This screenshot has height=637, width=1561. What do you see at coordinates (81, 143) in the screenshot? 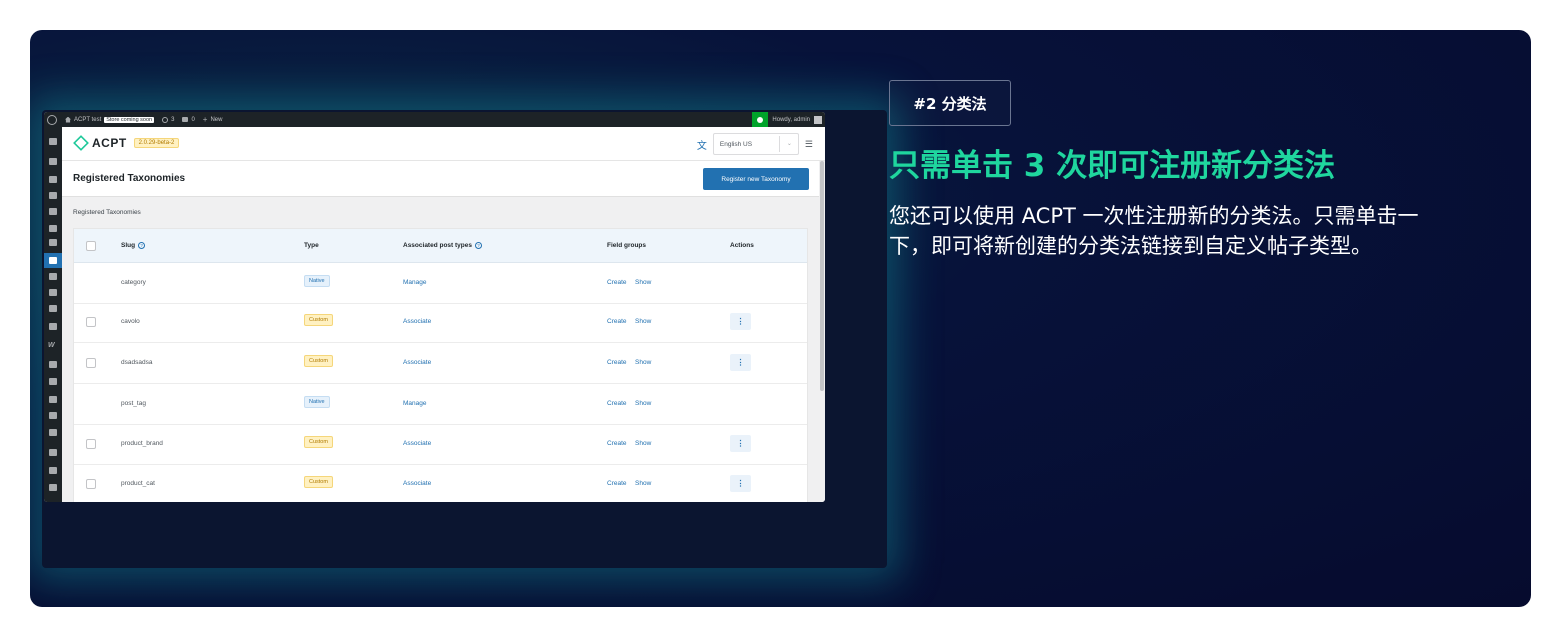
I see `acpt-cube-icon` at bounding box center [81, 143].